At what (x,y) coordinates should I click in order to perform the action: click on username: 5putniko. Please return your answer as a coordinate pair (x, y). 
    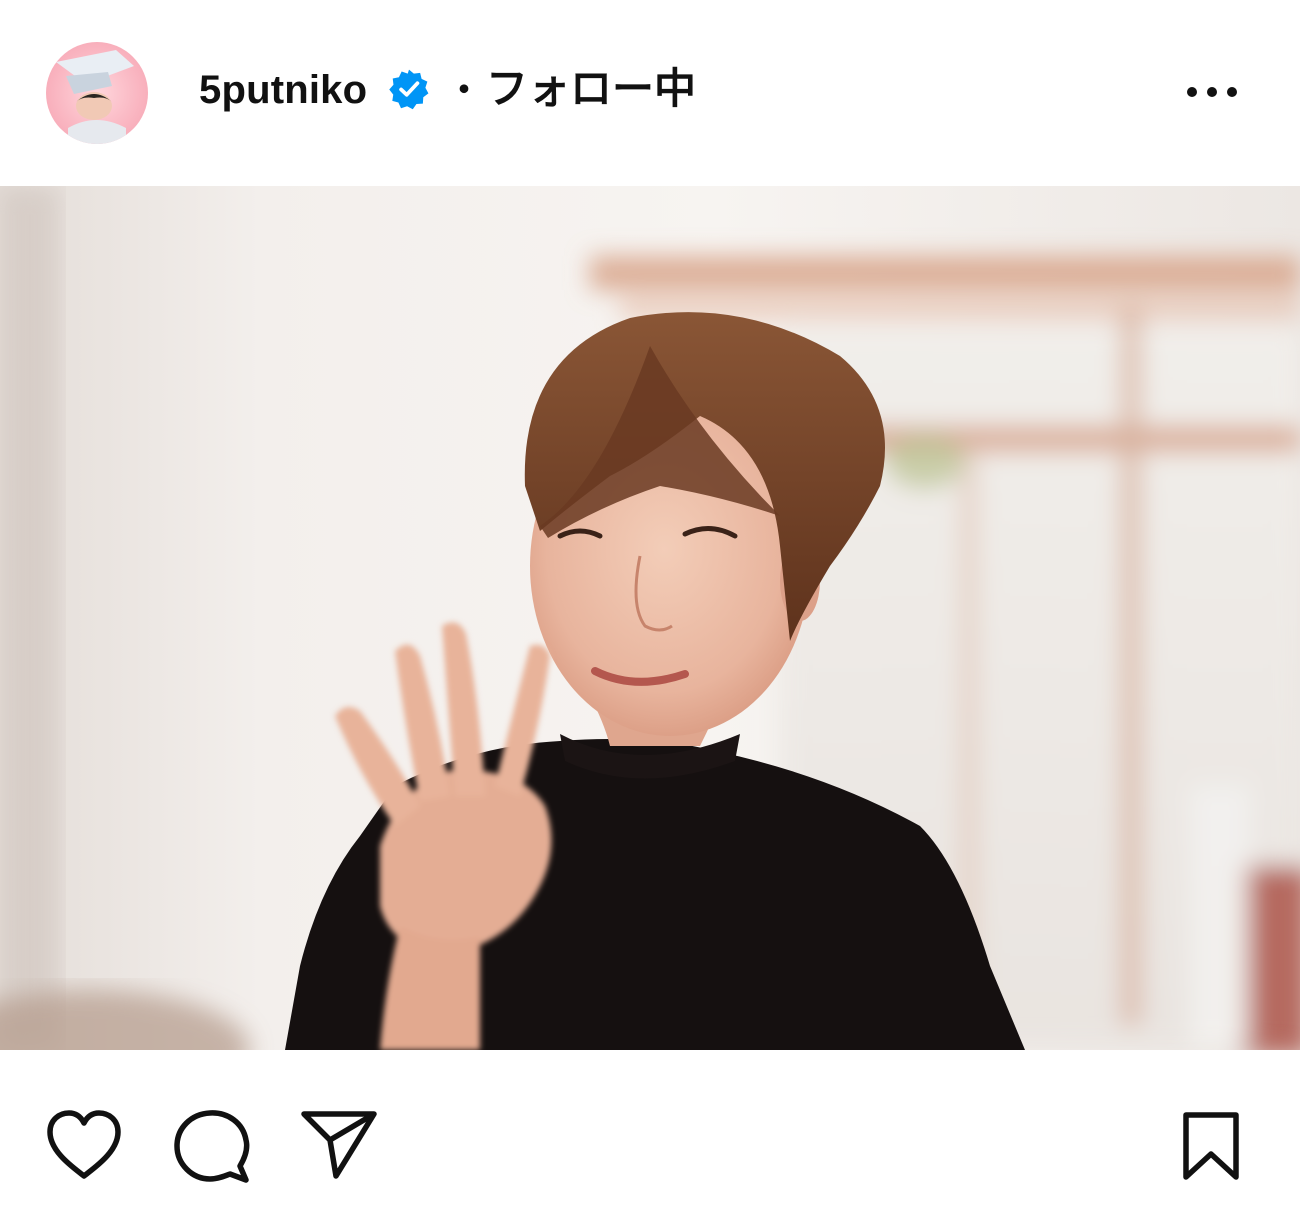
    Looking at the image, I should click on (283, 90).